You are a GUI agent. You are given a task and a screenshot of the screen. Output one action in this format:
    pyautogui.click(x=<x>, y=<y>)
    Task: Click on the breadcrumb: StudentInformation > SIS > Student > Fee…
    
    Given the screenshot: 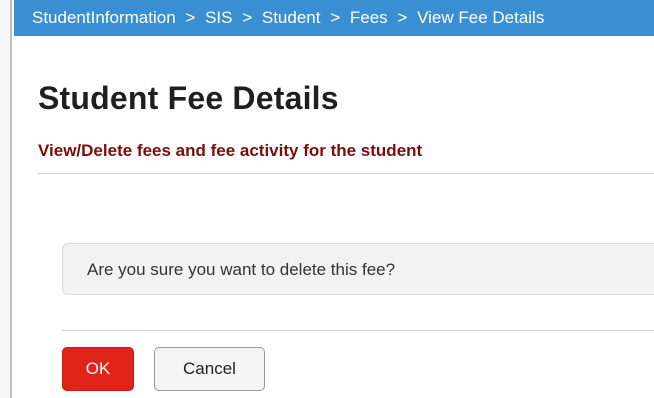 What is the action you would take?
    pyautogui.click(x=334, y=18)
    